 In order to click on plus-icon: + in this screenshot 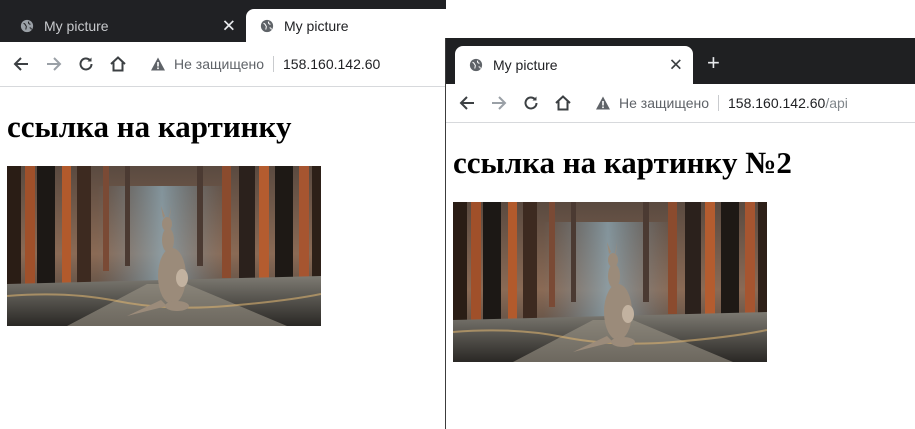, I will do `click(713, 63)`.